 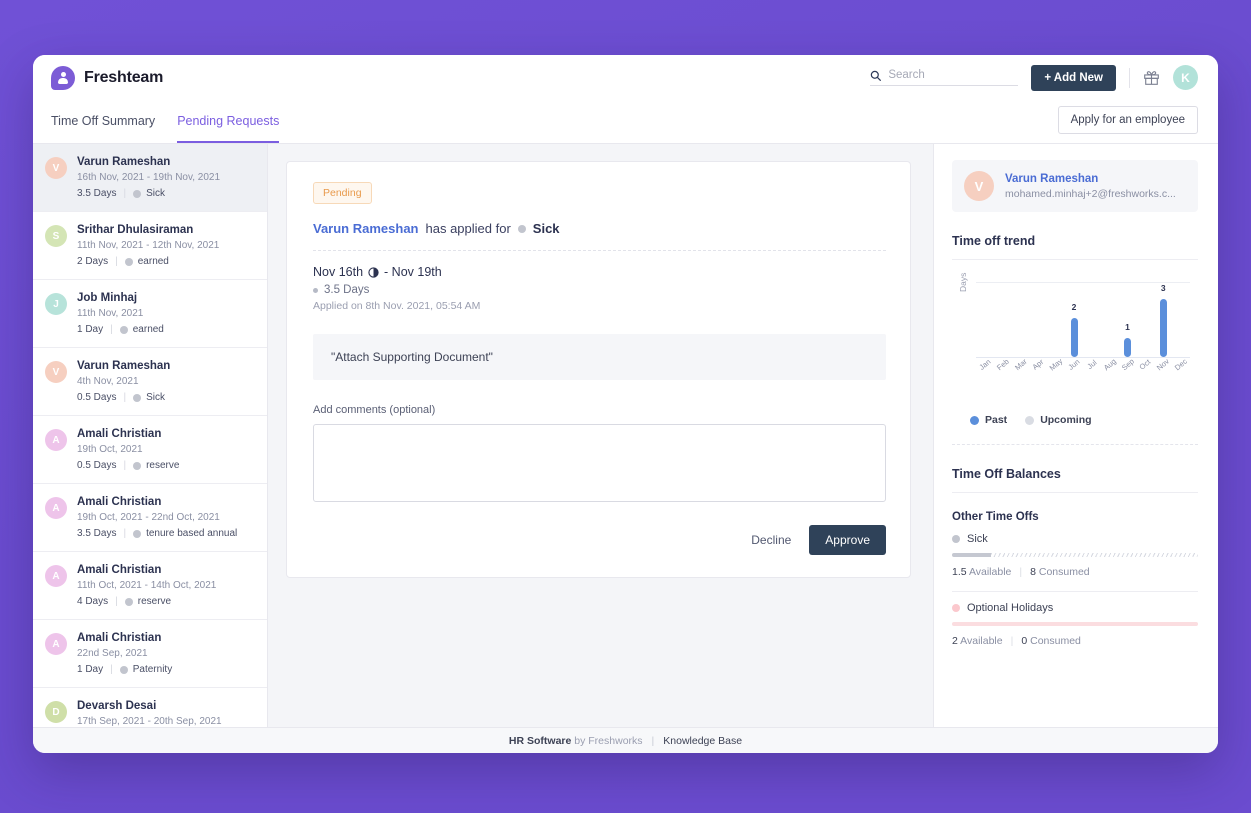 What do you see at coordinates (977, 641) in the screenshot?
I see `balance-available: 2 Available` at bounding box center [977, 641].